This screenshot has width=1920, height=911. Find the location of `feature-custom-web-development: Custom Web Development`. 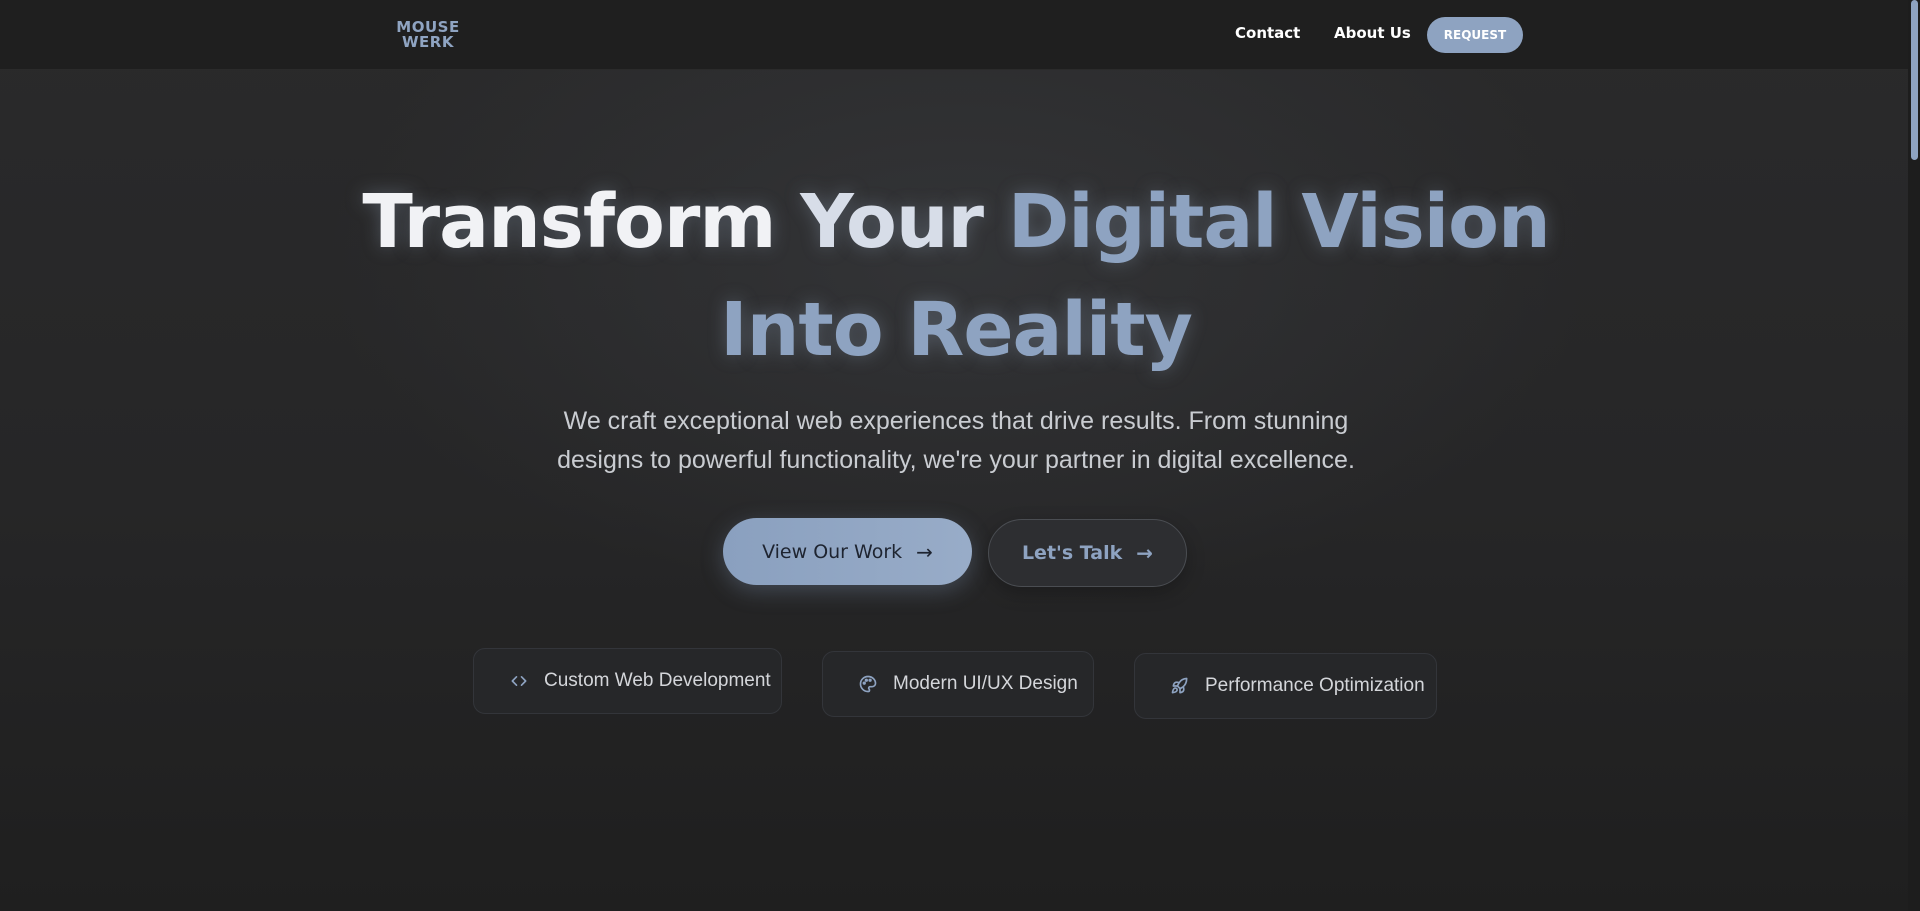

feature-custom-web-development: Custom Web Development is located at coordinates (627, 681).